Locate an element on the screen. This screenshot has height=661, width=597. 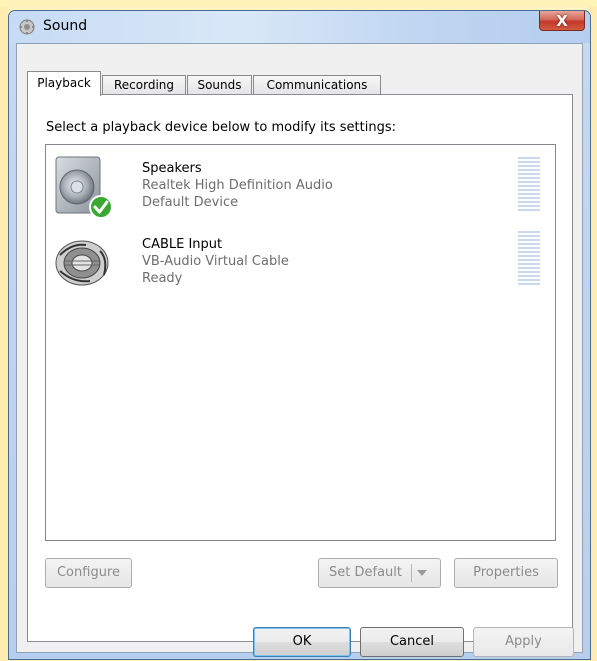
speaker-icon is located at coordinates (84, 187).